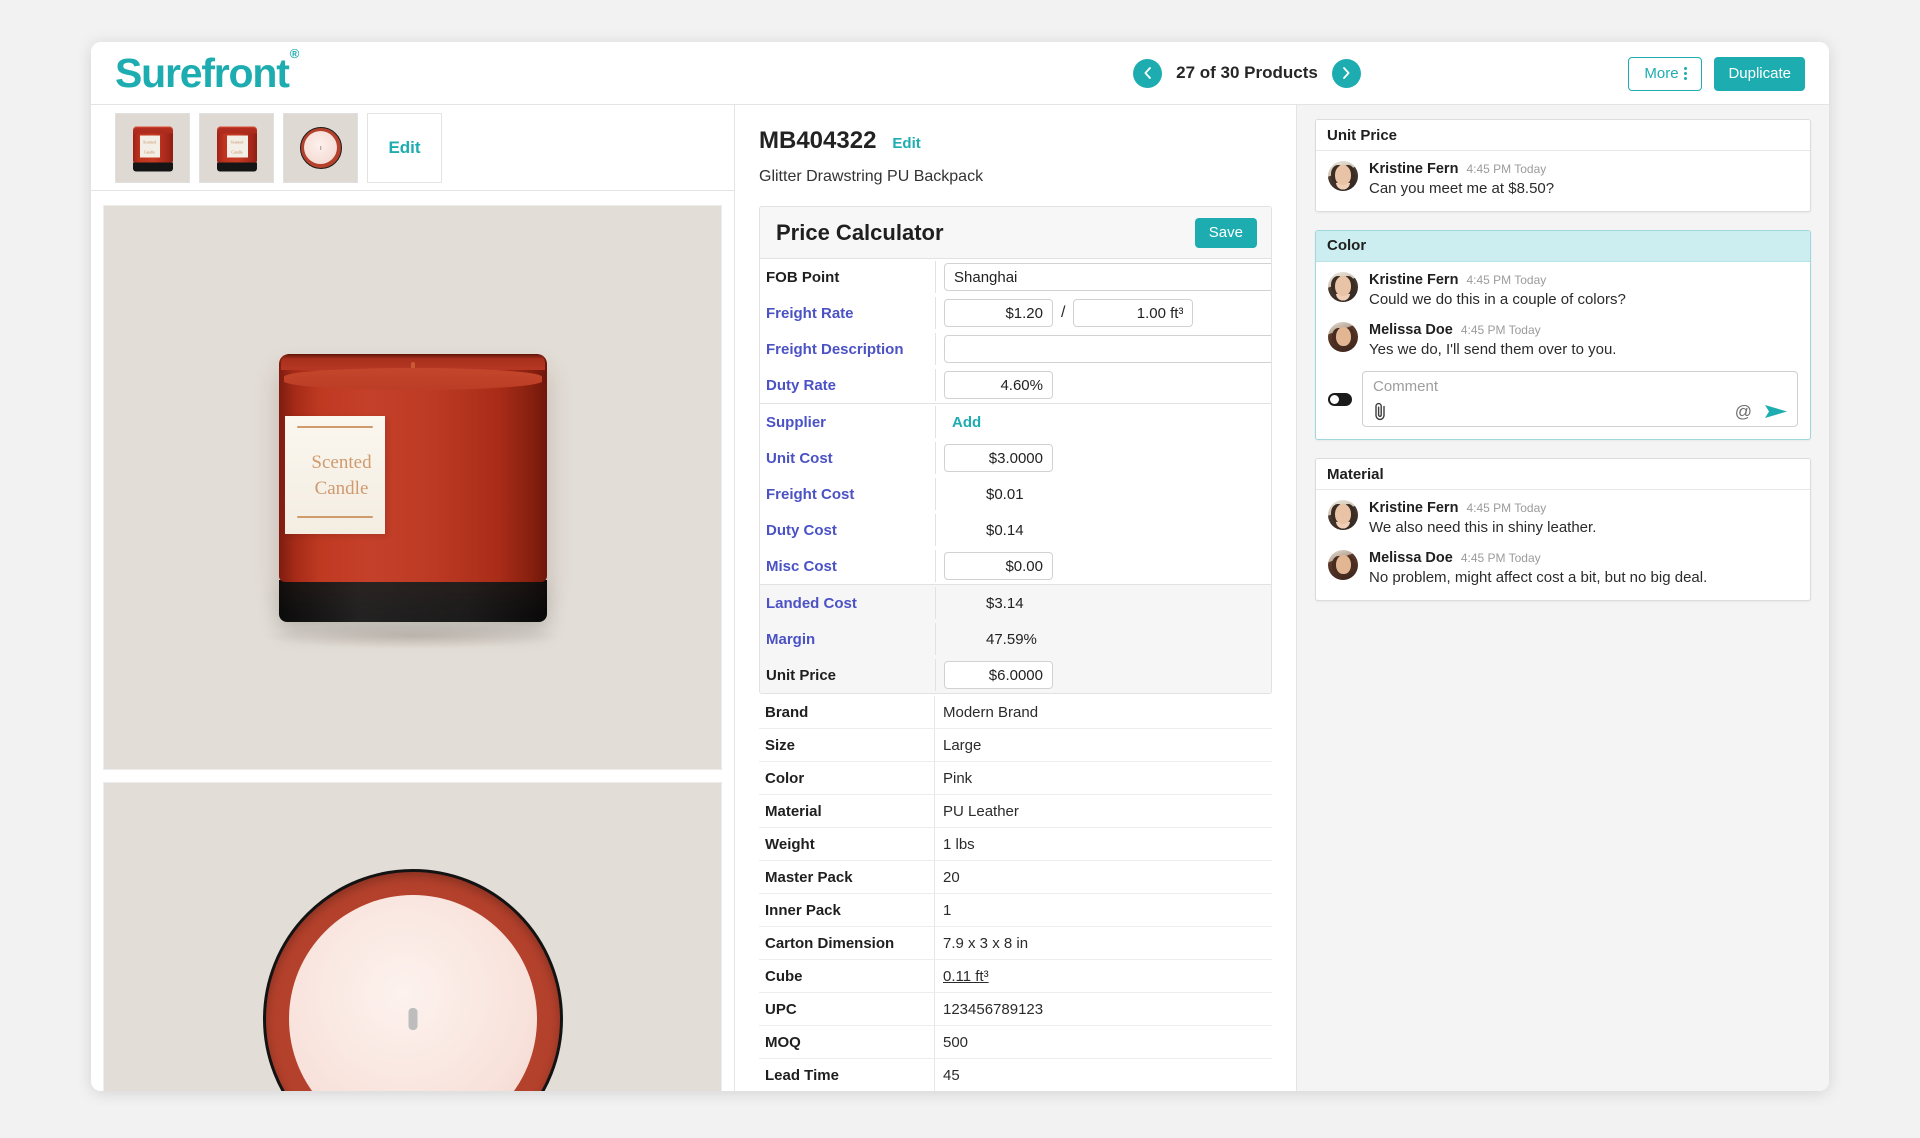  Describe the element at coordinates (1103, 943) in the screenshot. I see `attr-value-carton-dimension: 7.9 x 3 x 8 in` at that location.